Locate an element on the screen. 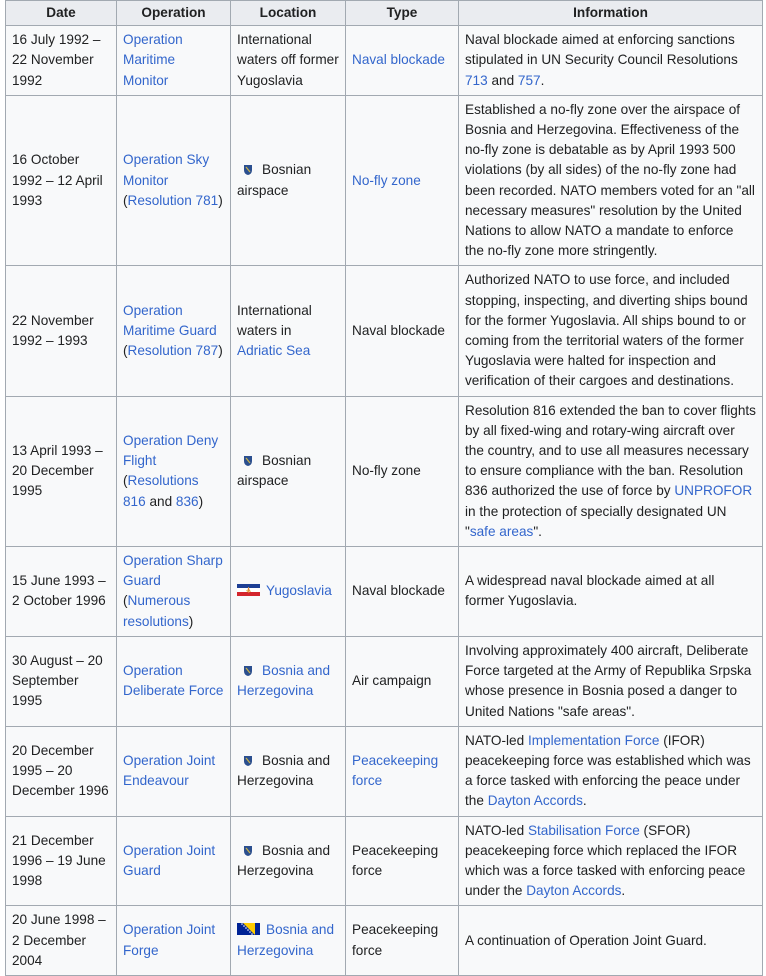 Image resolution: width=766 pixels, height=976 pixels. link: UNPROFOR is located at coordinates (713, 490).